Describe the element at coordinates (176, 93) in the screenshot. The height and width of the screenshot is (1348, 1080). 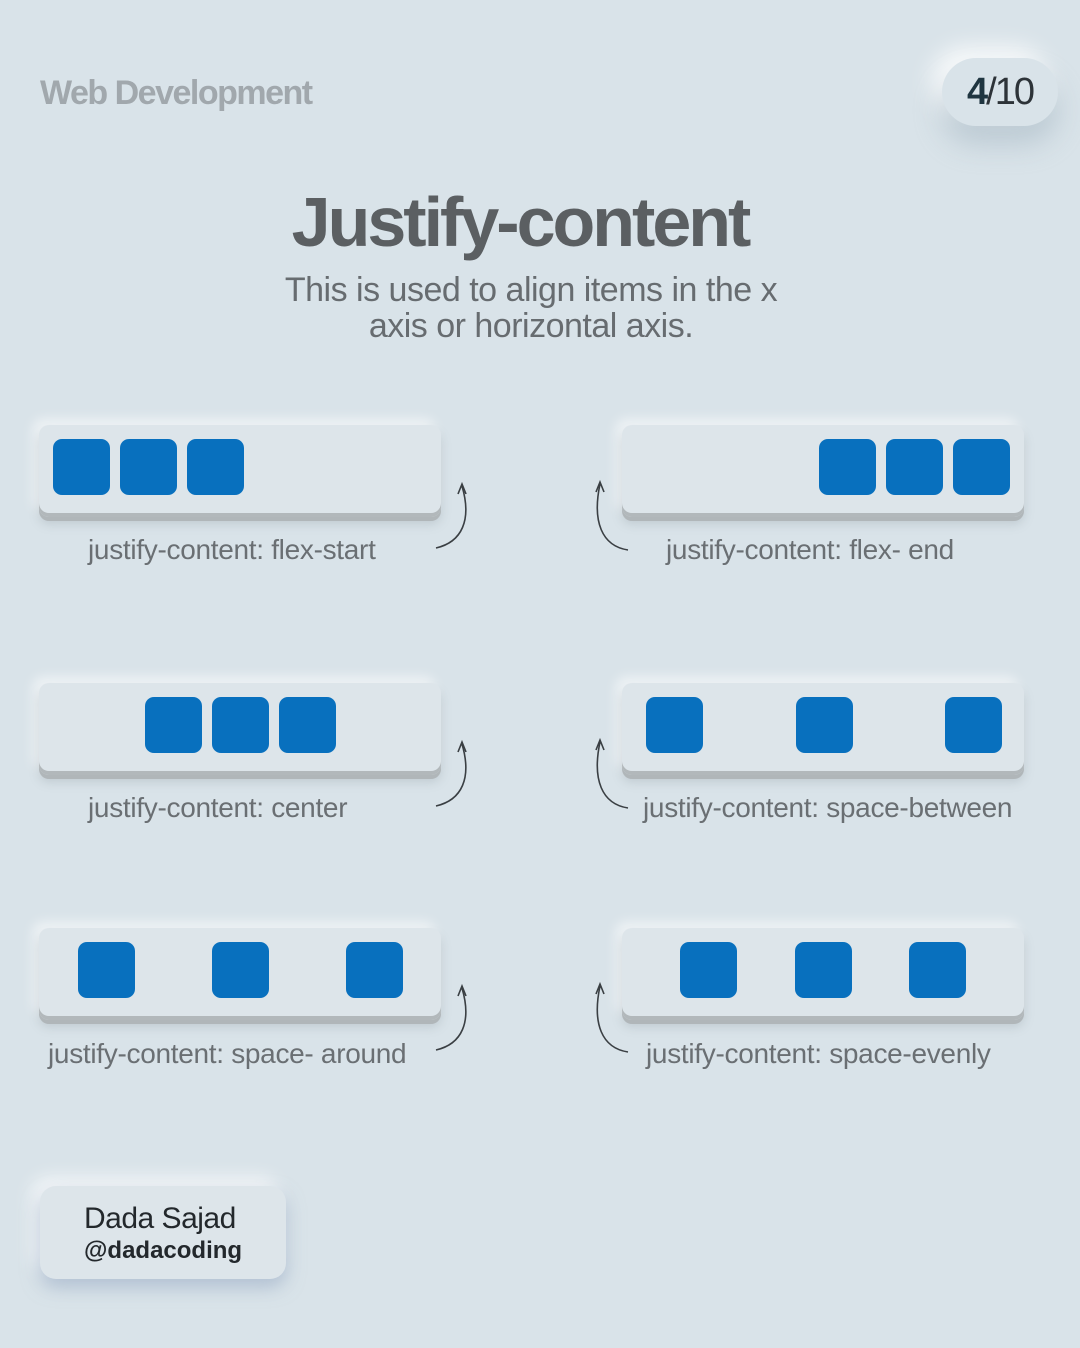
I see `brand-label: Web Development` at that location.